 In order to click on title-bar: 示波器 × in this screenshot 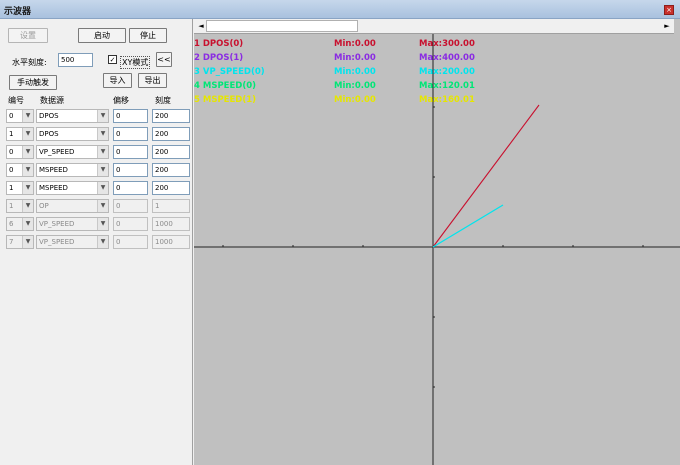, I will do `click(340, 9)`.